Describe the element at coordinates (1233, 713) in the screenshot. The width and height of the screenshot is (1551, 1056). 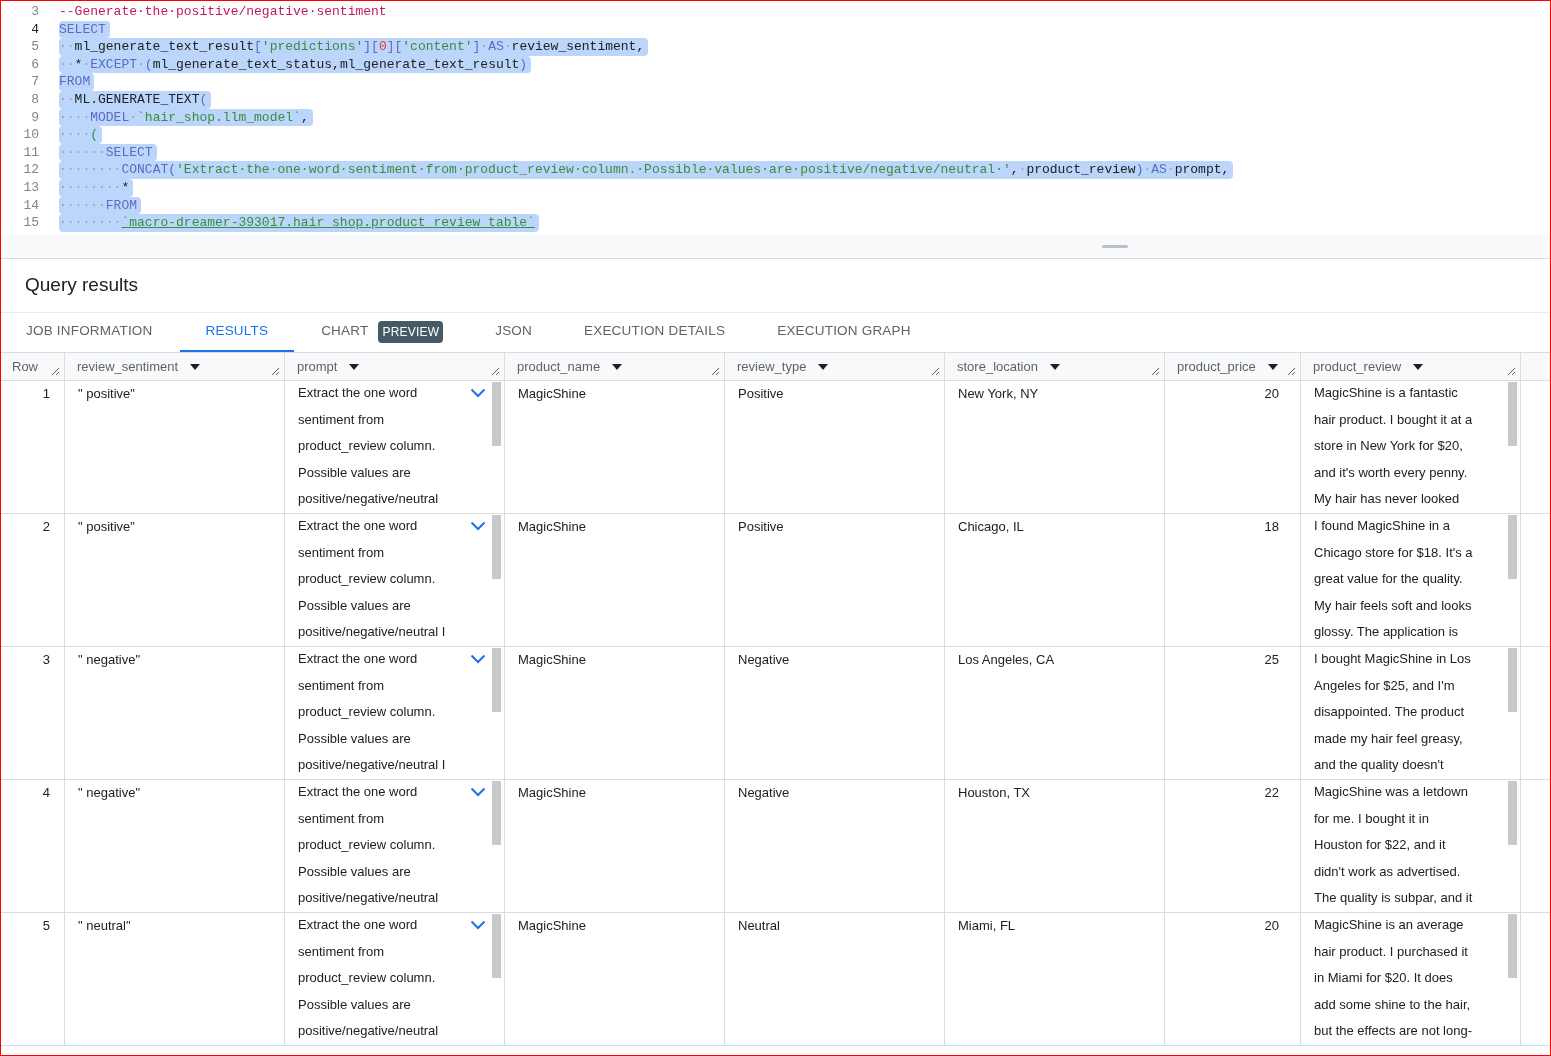
I see `table-cell: 25` at that location.